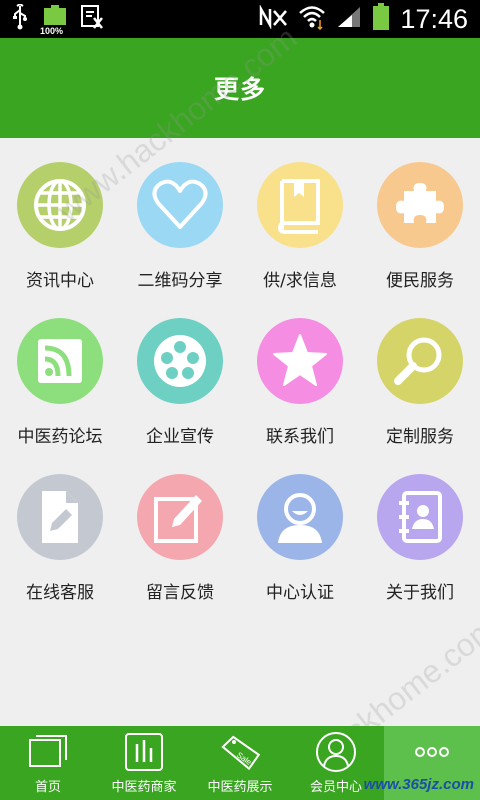 This screenshot has width=480, height=800. I want to click on grid-item-contact-us: 联系我们, so click(300, 370).